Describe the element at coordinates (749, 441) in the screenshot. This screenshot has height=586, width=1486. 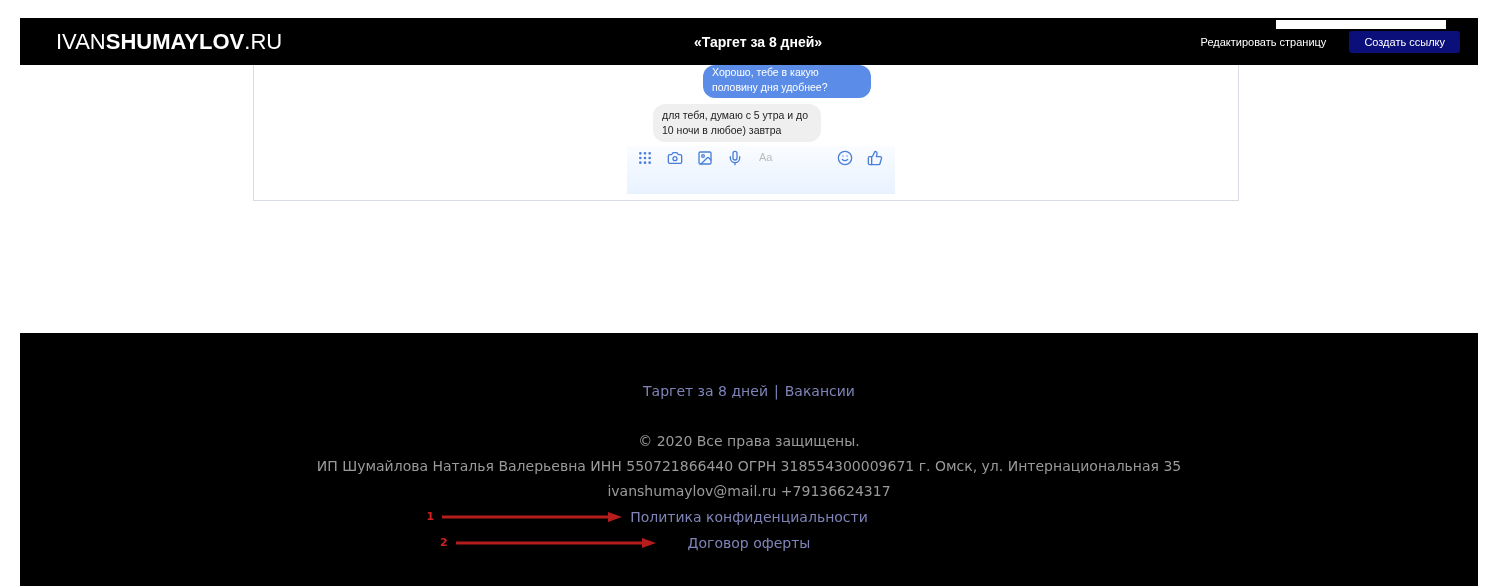
I see `copyright-text: © 2020 Все права защищены.` at that location.